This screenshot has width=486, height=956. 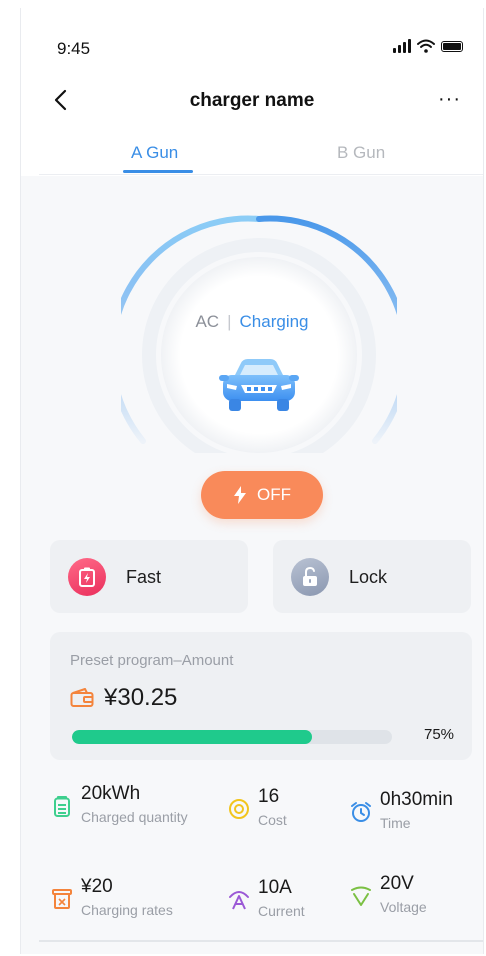 What do you see at coordinates (141, 697) in the screenshot?
I see `amount-value: ¥30.25` at bounding box center [141, 697].